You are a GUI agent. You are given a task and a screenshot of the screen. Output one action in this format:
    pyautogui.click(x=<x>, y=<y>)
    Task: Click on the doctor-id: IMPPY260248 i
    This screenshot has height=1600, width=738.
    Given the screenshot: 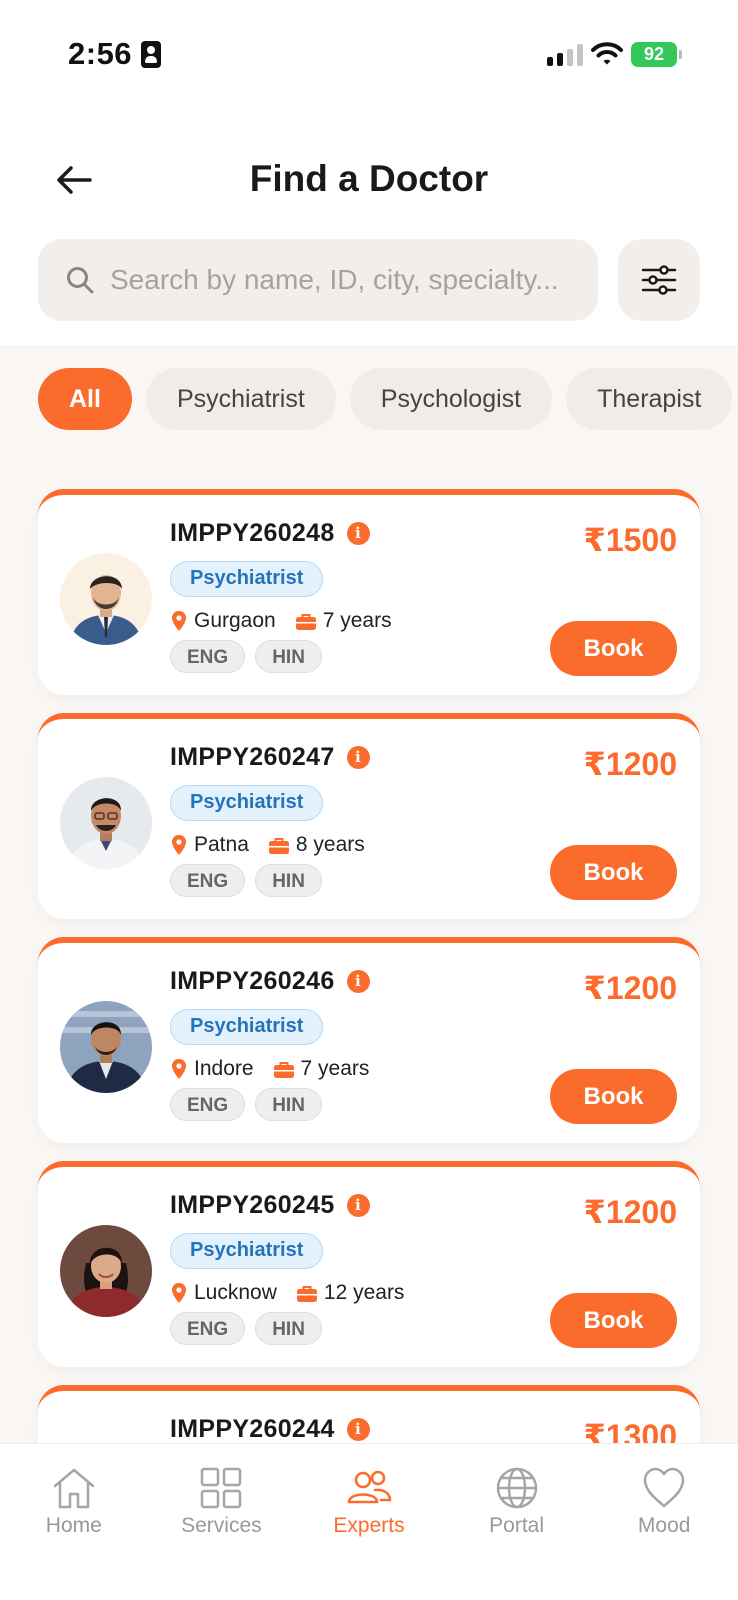 What is the action you would take?
    pyautogui.click(x=270, y=533)
    